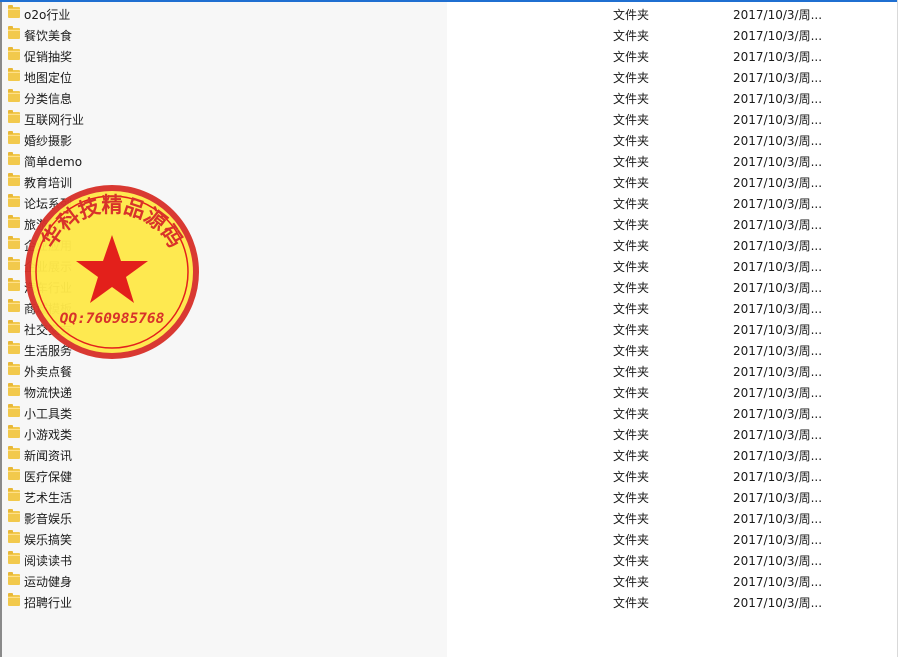  Describe the element at coordinates (48, 267) in the screenshot. I see `file-name: 企业展示` at that location.